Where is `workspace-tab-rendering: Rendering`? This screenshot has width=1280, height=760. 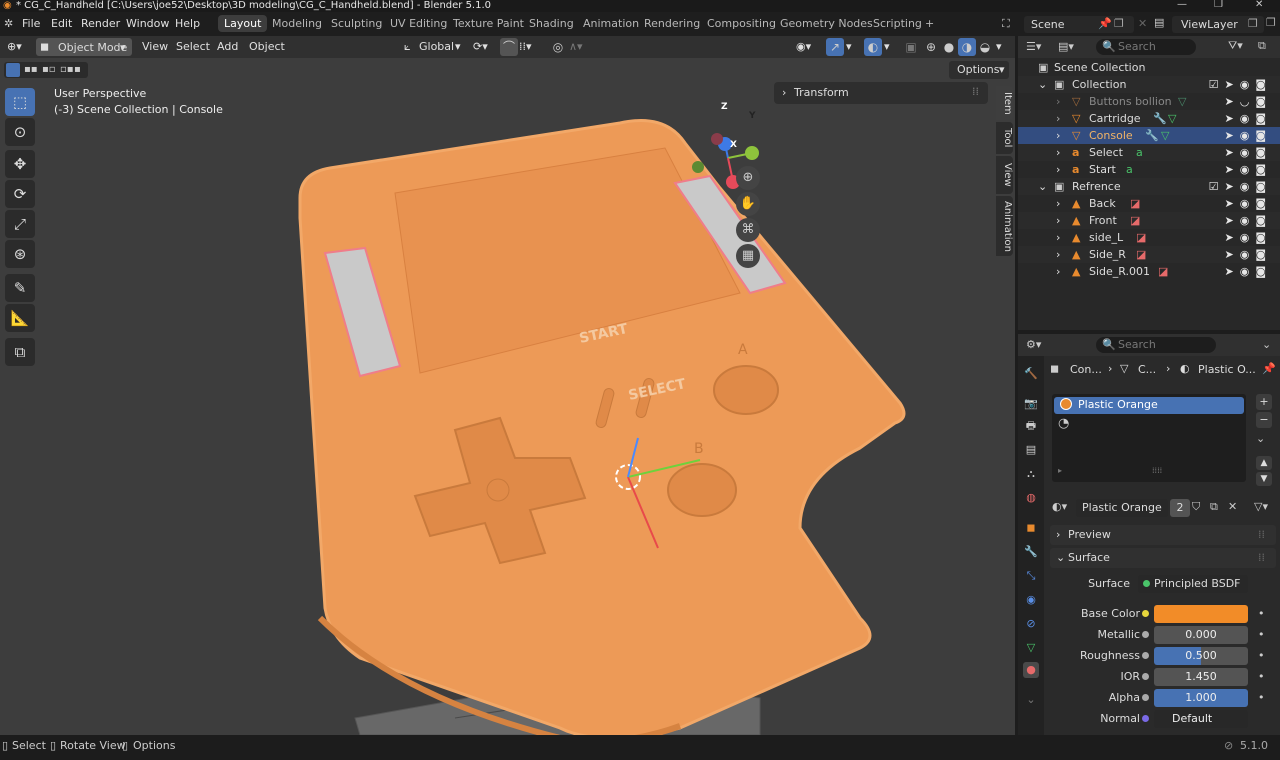
workspace-tab-rendering: Rendering is located at coordinates (672, 23).